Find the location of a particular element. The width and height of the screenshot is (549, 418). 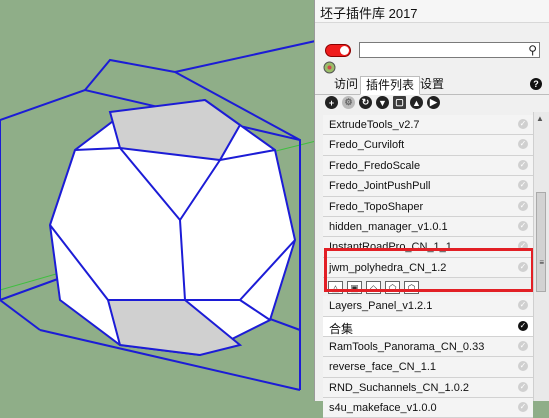

plugin-row: RND_Suchannels_CN_1.0.2 ✓ is located at coordinates (428, 388).